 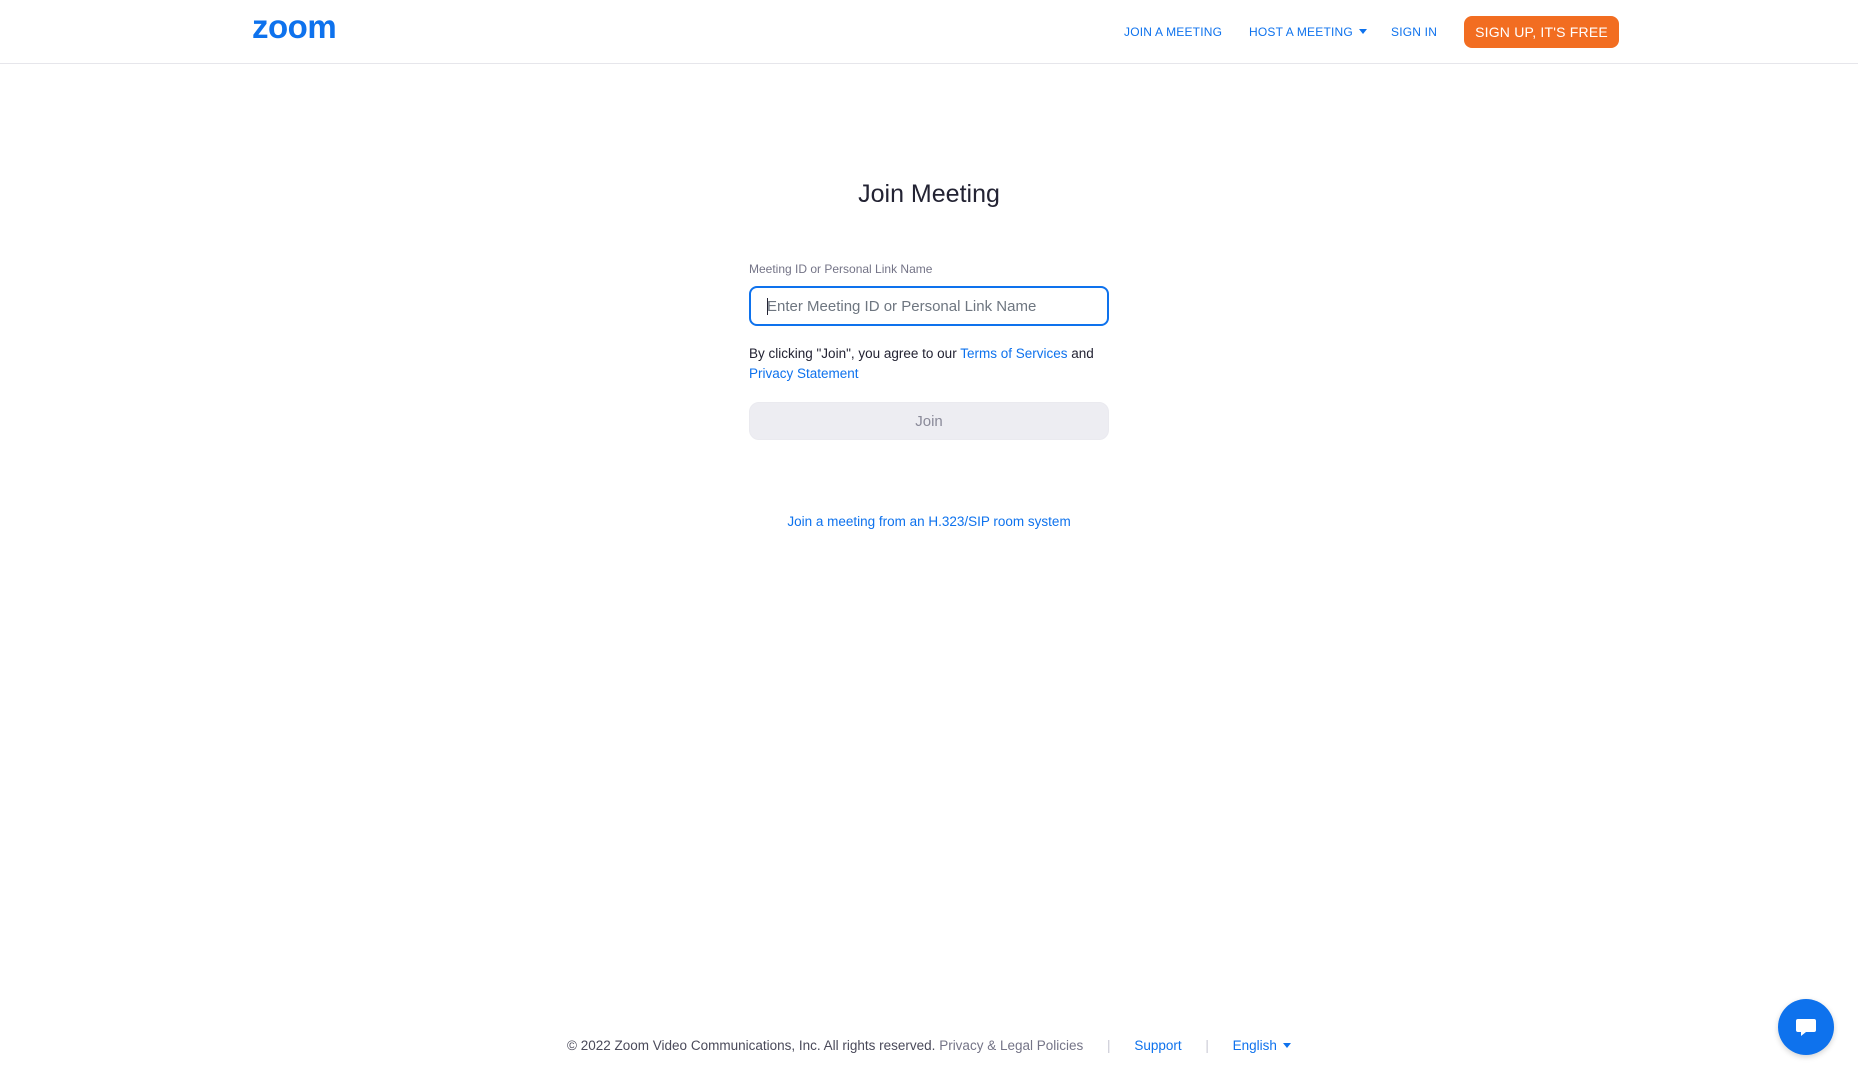 I want to click on terms-prefix: By clicking "Join", you agree to our, so click(x=855, y=353).